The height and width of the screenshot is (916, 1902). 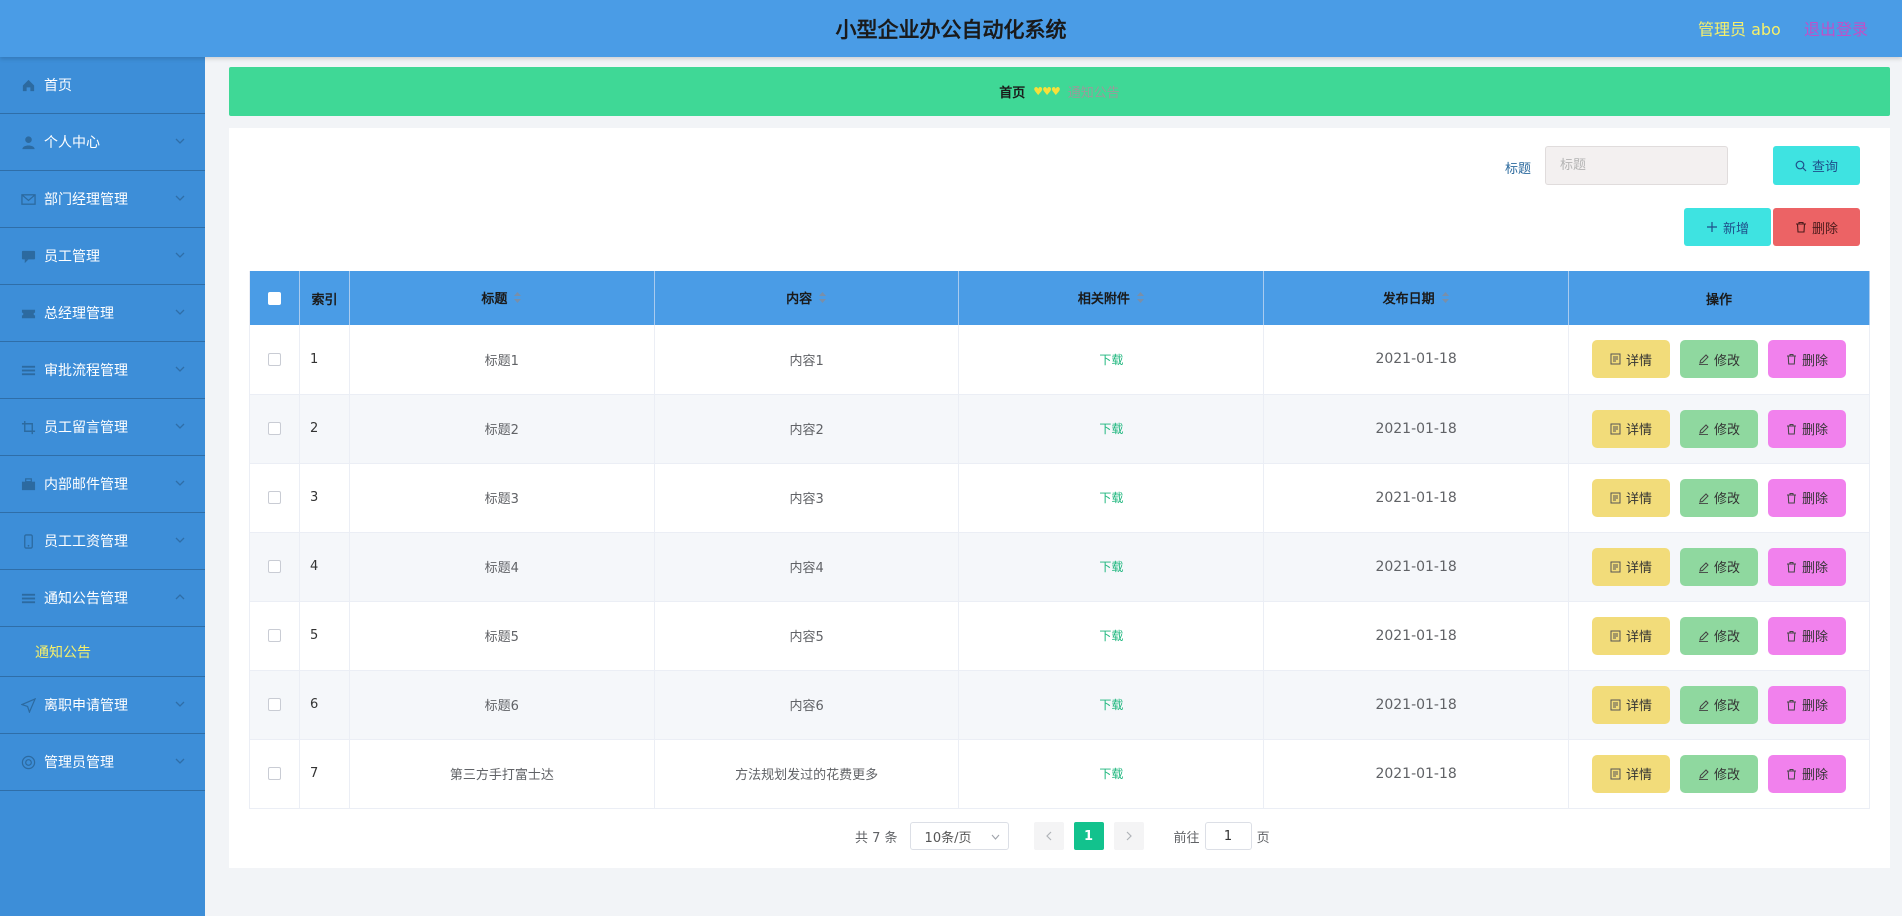 I want to click on sidebar-item-employee: 员工管理, so click(x=102, y=256).